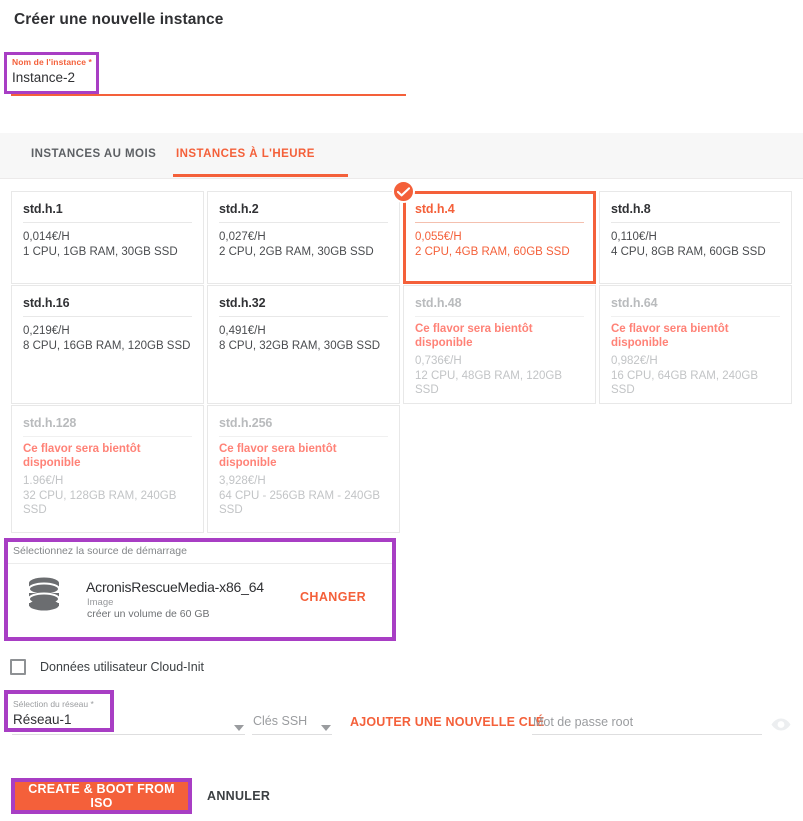 This screenshot has width=803, height=821. What do you see at coordinates (242, 481) in the screenshot?
I see `flavor-price: 3,928€/H` at bounding box center [242, 481].